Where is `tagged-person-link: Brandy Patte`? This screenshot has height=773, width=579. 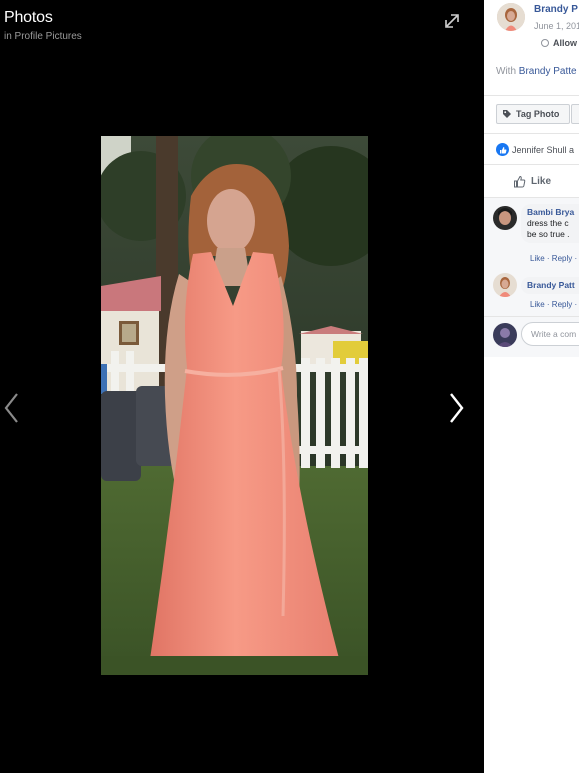
tagged-person-link: Brandy Patte is located at coordinates (548, 71).